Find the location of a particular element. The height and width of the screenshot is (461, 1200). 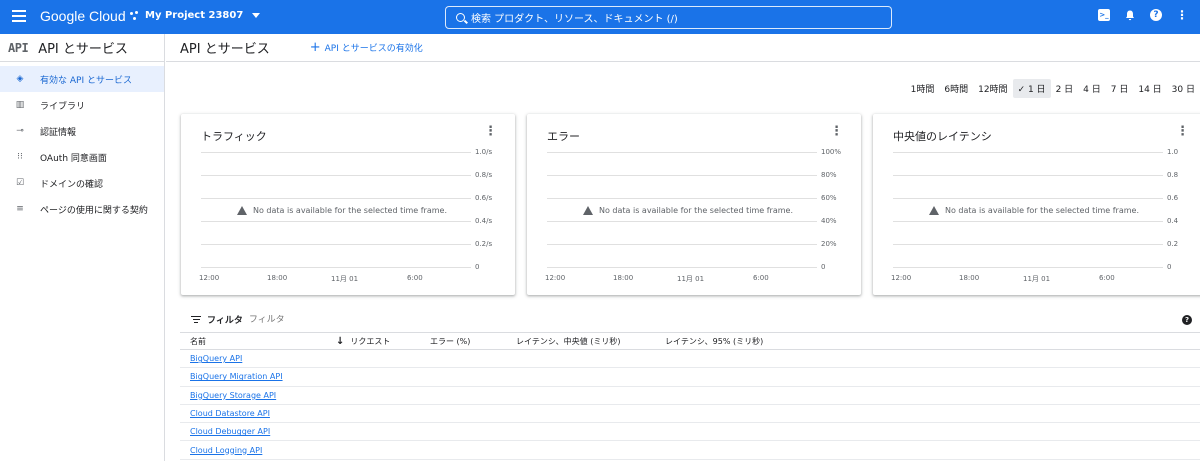

filter-bar: フィルタ is located at coordinates (260, 319).